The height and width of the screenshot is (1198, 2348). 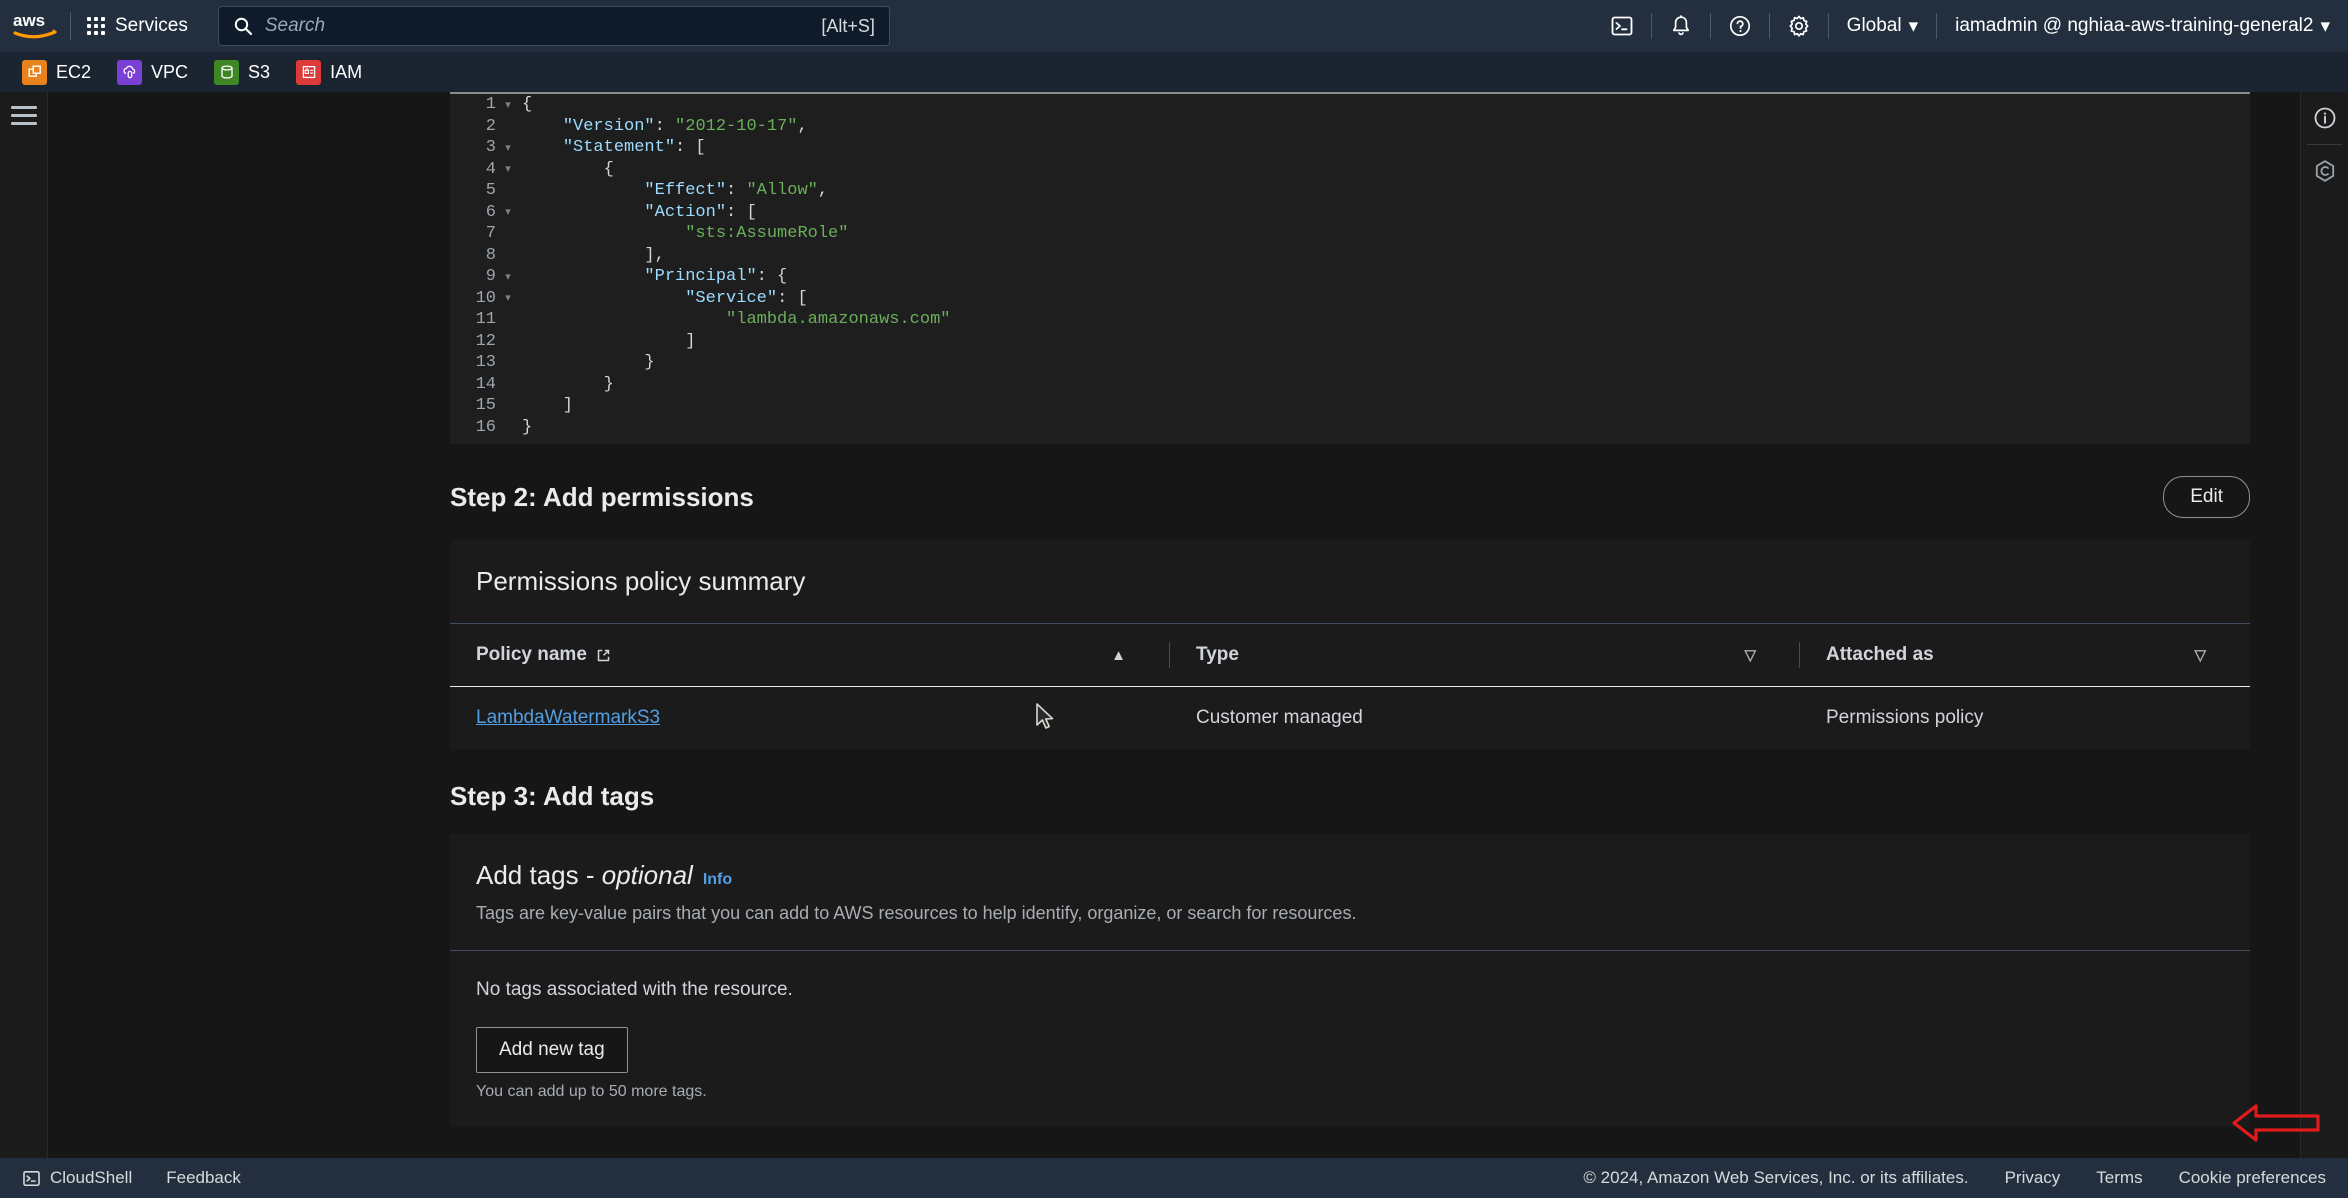 I want to click on shortcut-ec2: EC2, so click(x=56, y=72).